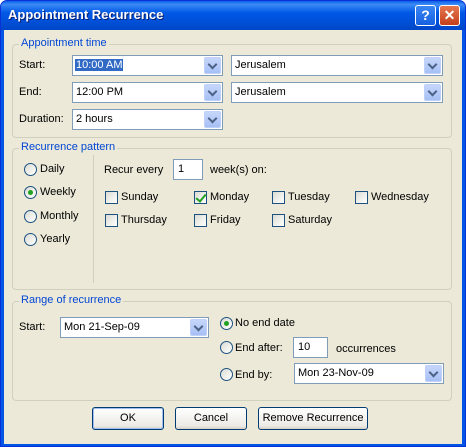 The image size is (466, 447). I want to click on monthly-label: Monthly, so click(59, 216).